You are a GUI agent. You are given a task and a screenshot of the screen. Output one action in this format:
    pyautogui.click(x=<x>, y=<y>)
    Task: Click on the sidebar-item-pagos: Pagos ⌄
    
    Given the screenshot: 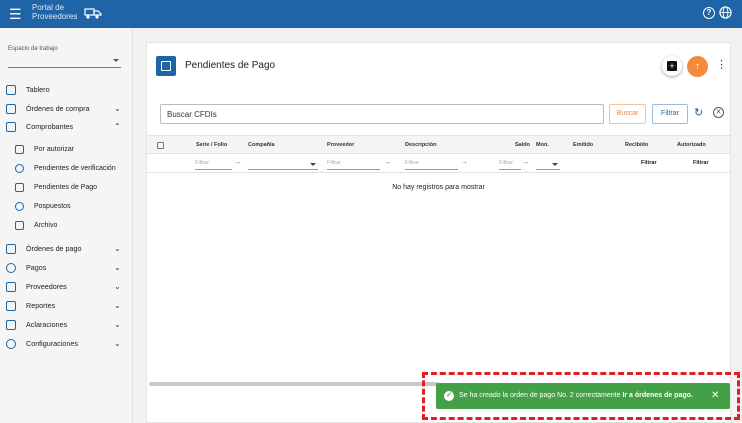 What is the action you would take?
    pyautogui.click(x=66, y=268)
    